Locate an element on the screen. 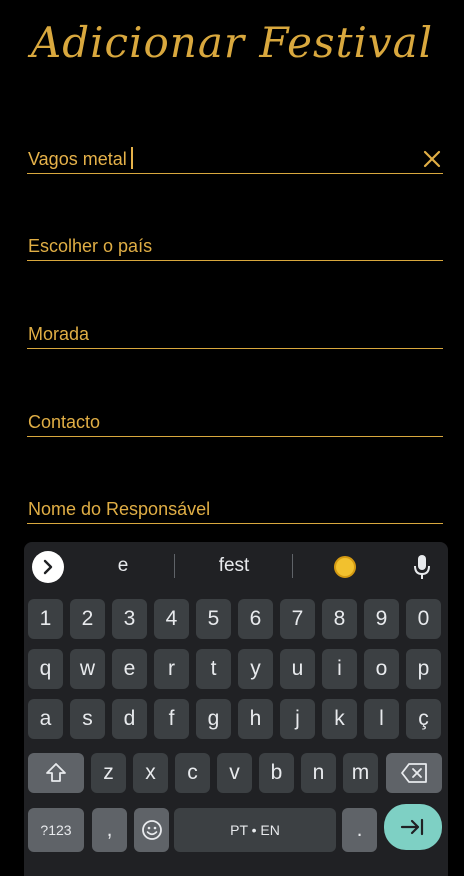 Image resolution: width=464 pixels, height=876 pixels. address-field: Morada is located at coordinates (235, 333).